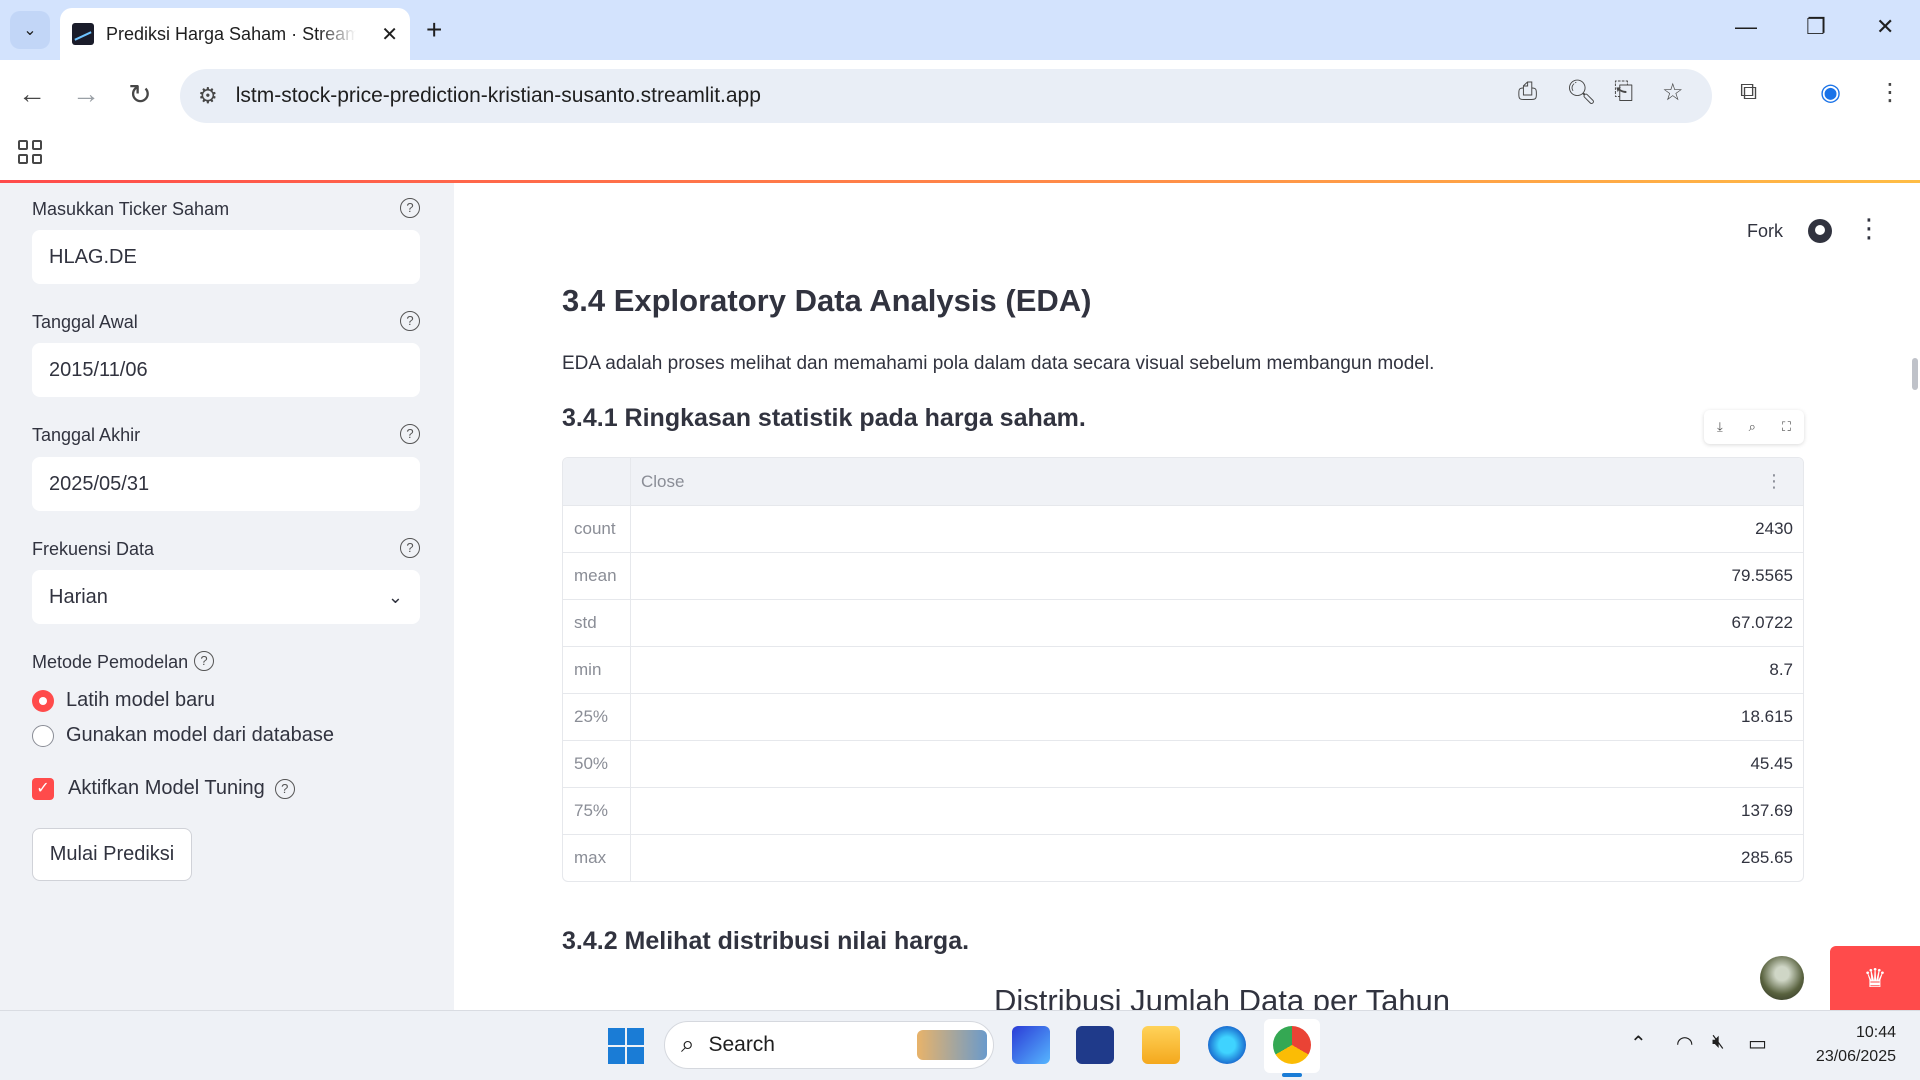 The width and height of the screenshot is (1920, 1080). I want to click on store-app-icon, so click(1095, 1045).